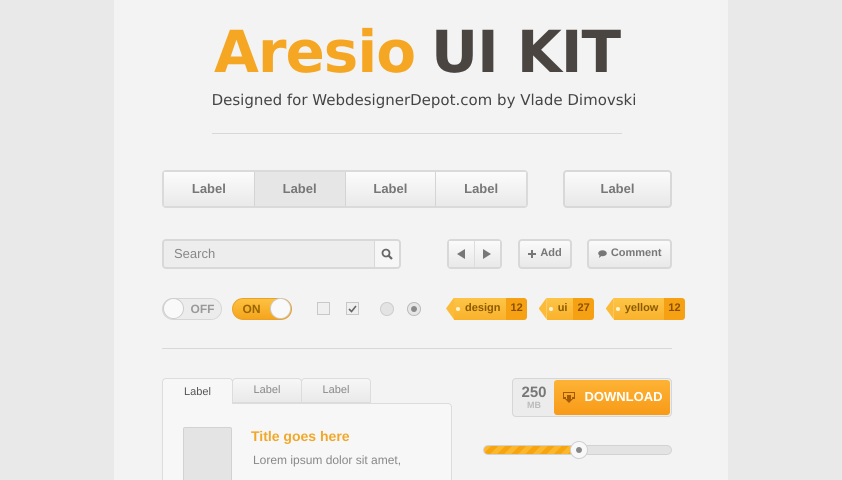  What do you see at coordinates (268, 253) in the screenshot?
I see `search-field: Search` at bounding box center [268, 253].